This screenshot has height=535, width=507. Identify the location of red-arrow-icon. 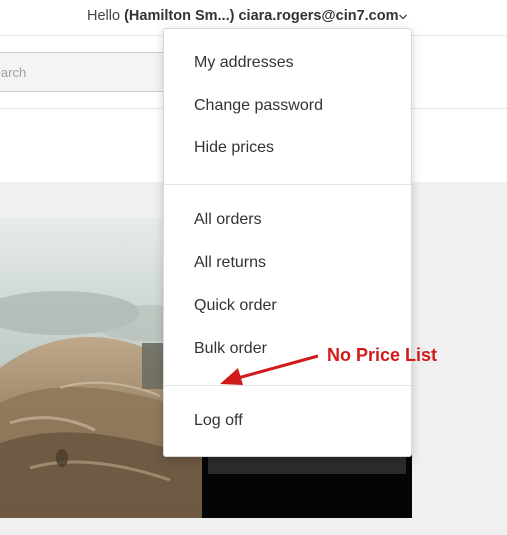
(269, 369).